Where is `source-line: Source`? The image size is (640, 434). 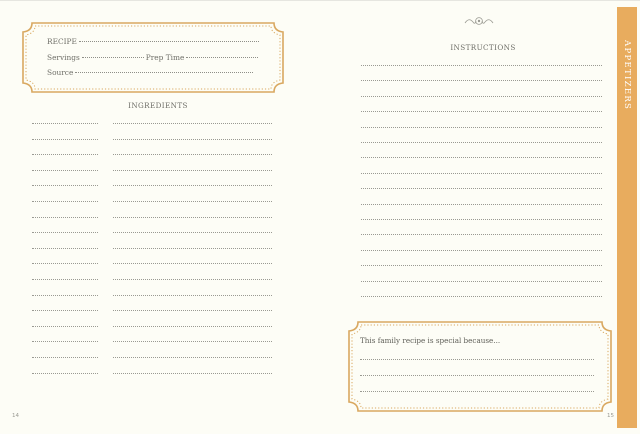
source-line: Source is located at coordinates (150, 72).